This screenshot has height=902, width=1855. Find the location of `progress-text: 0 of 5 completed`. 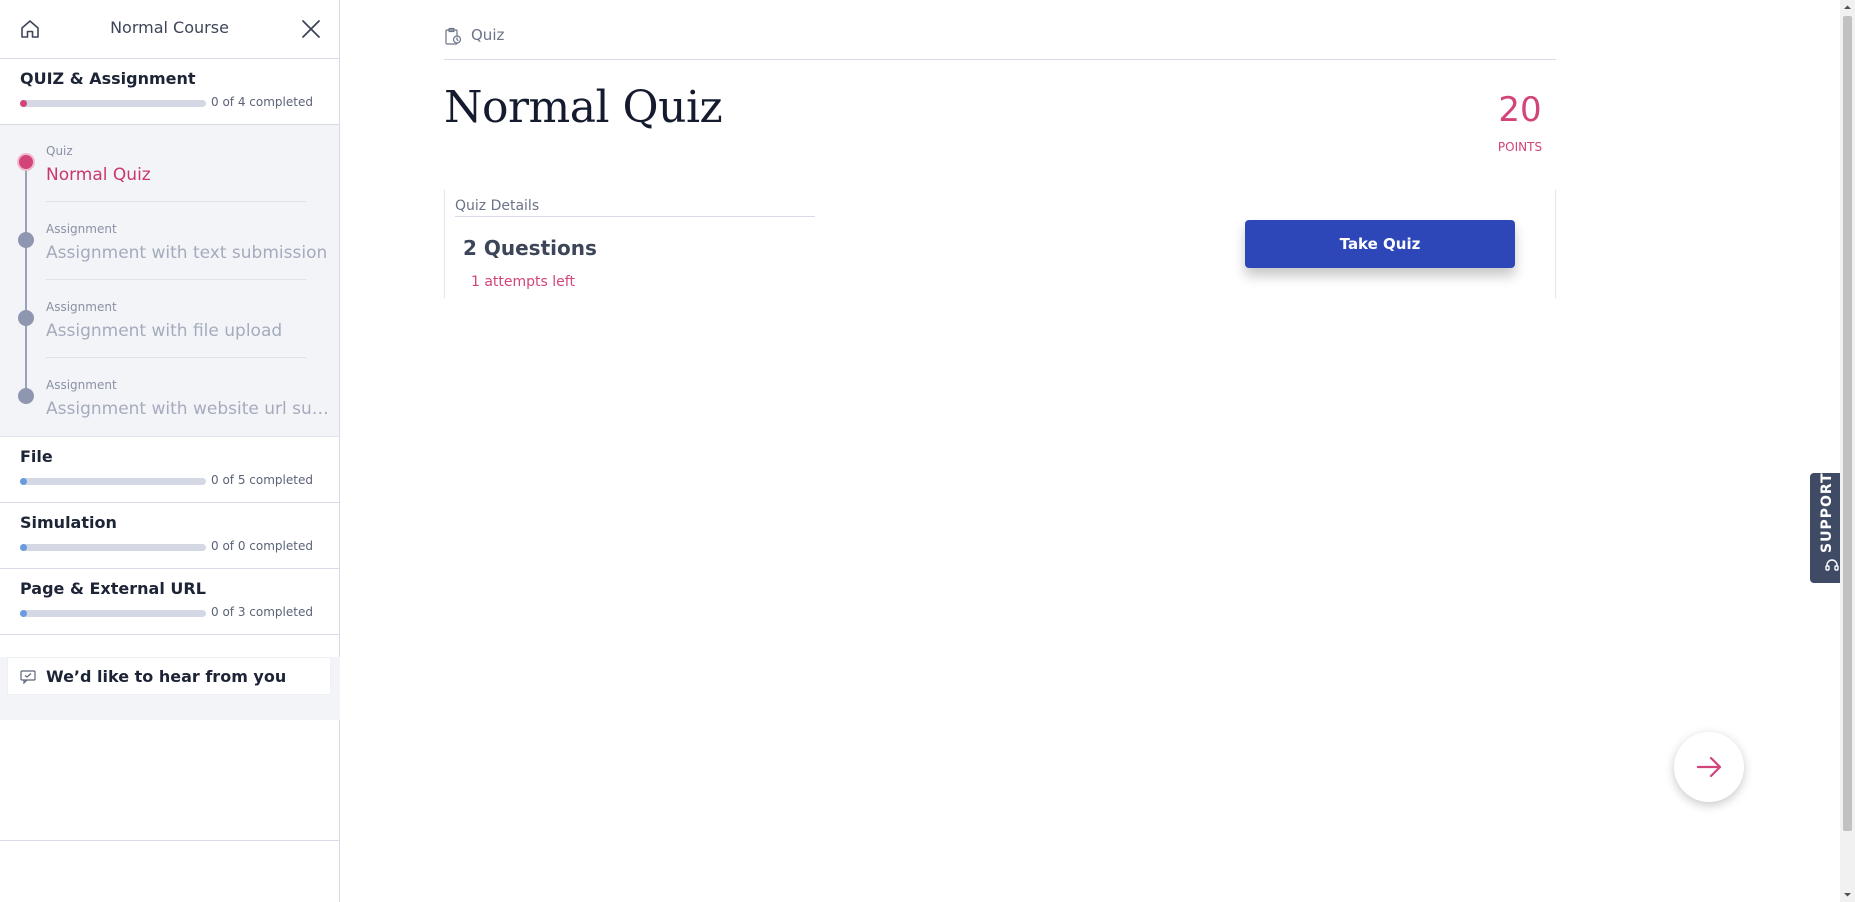

progress-text: 0 of 5 completed is located at coordinates (262, 480).